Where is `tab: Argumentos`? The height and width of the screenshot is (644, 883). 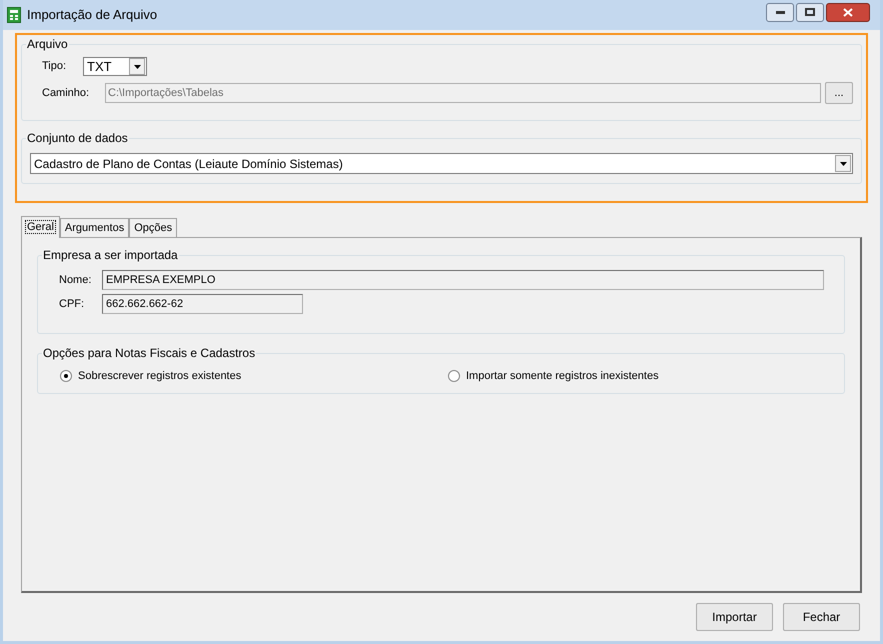
tab: Argumentos is located at coordinates (95, 227).